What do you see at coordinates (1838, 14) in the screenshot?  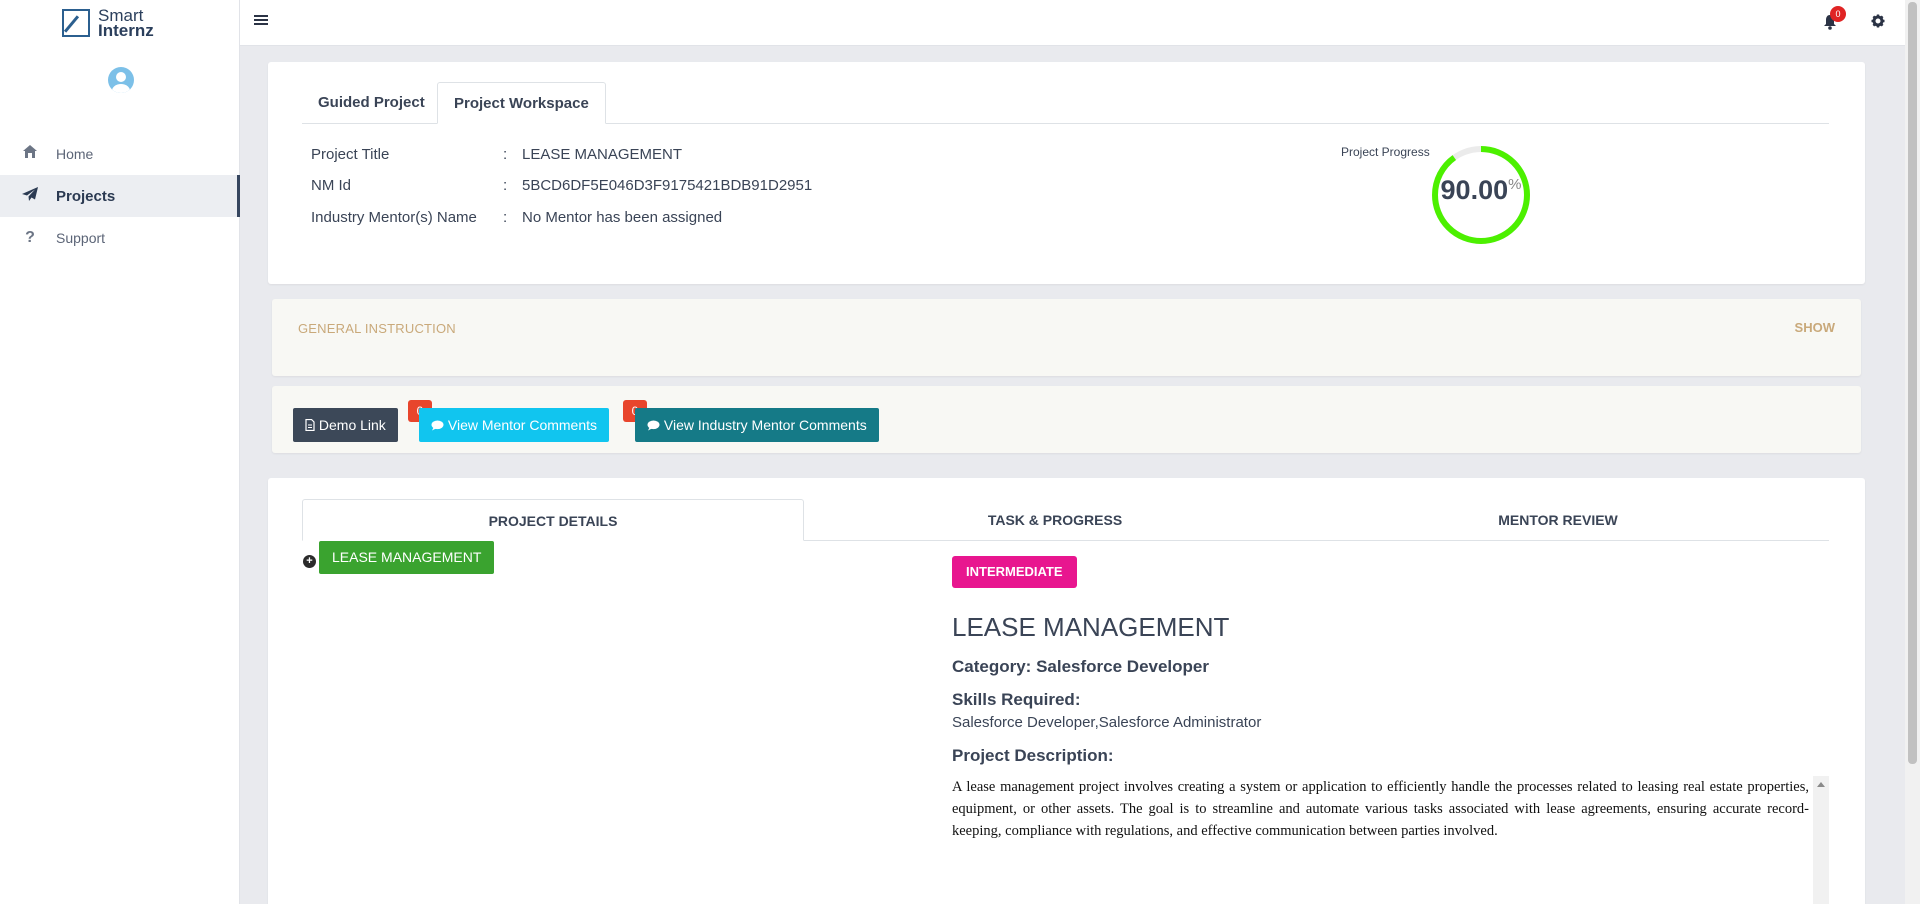 I see `notification-count-badge: 0` at bounding box center [1838, 14].